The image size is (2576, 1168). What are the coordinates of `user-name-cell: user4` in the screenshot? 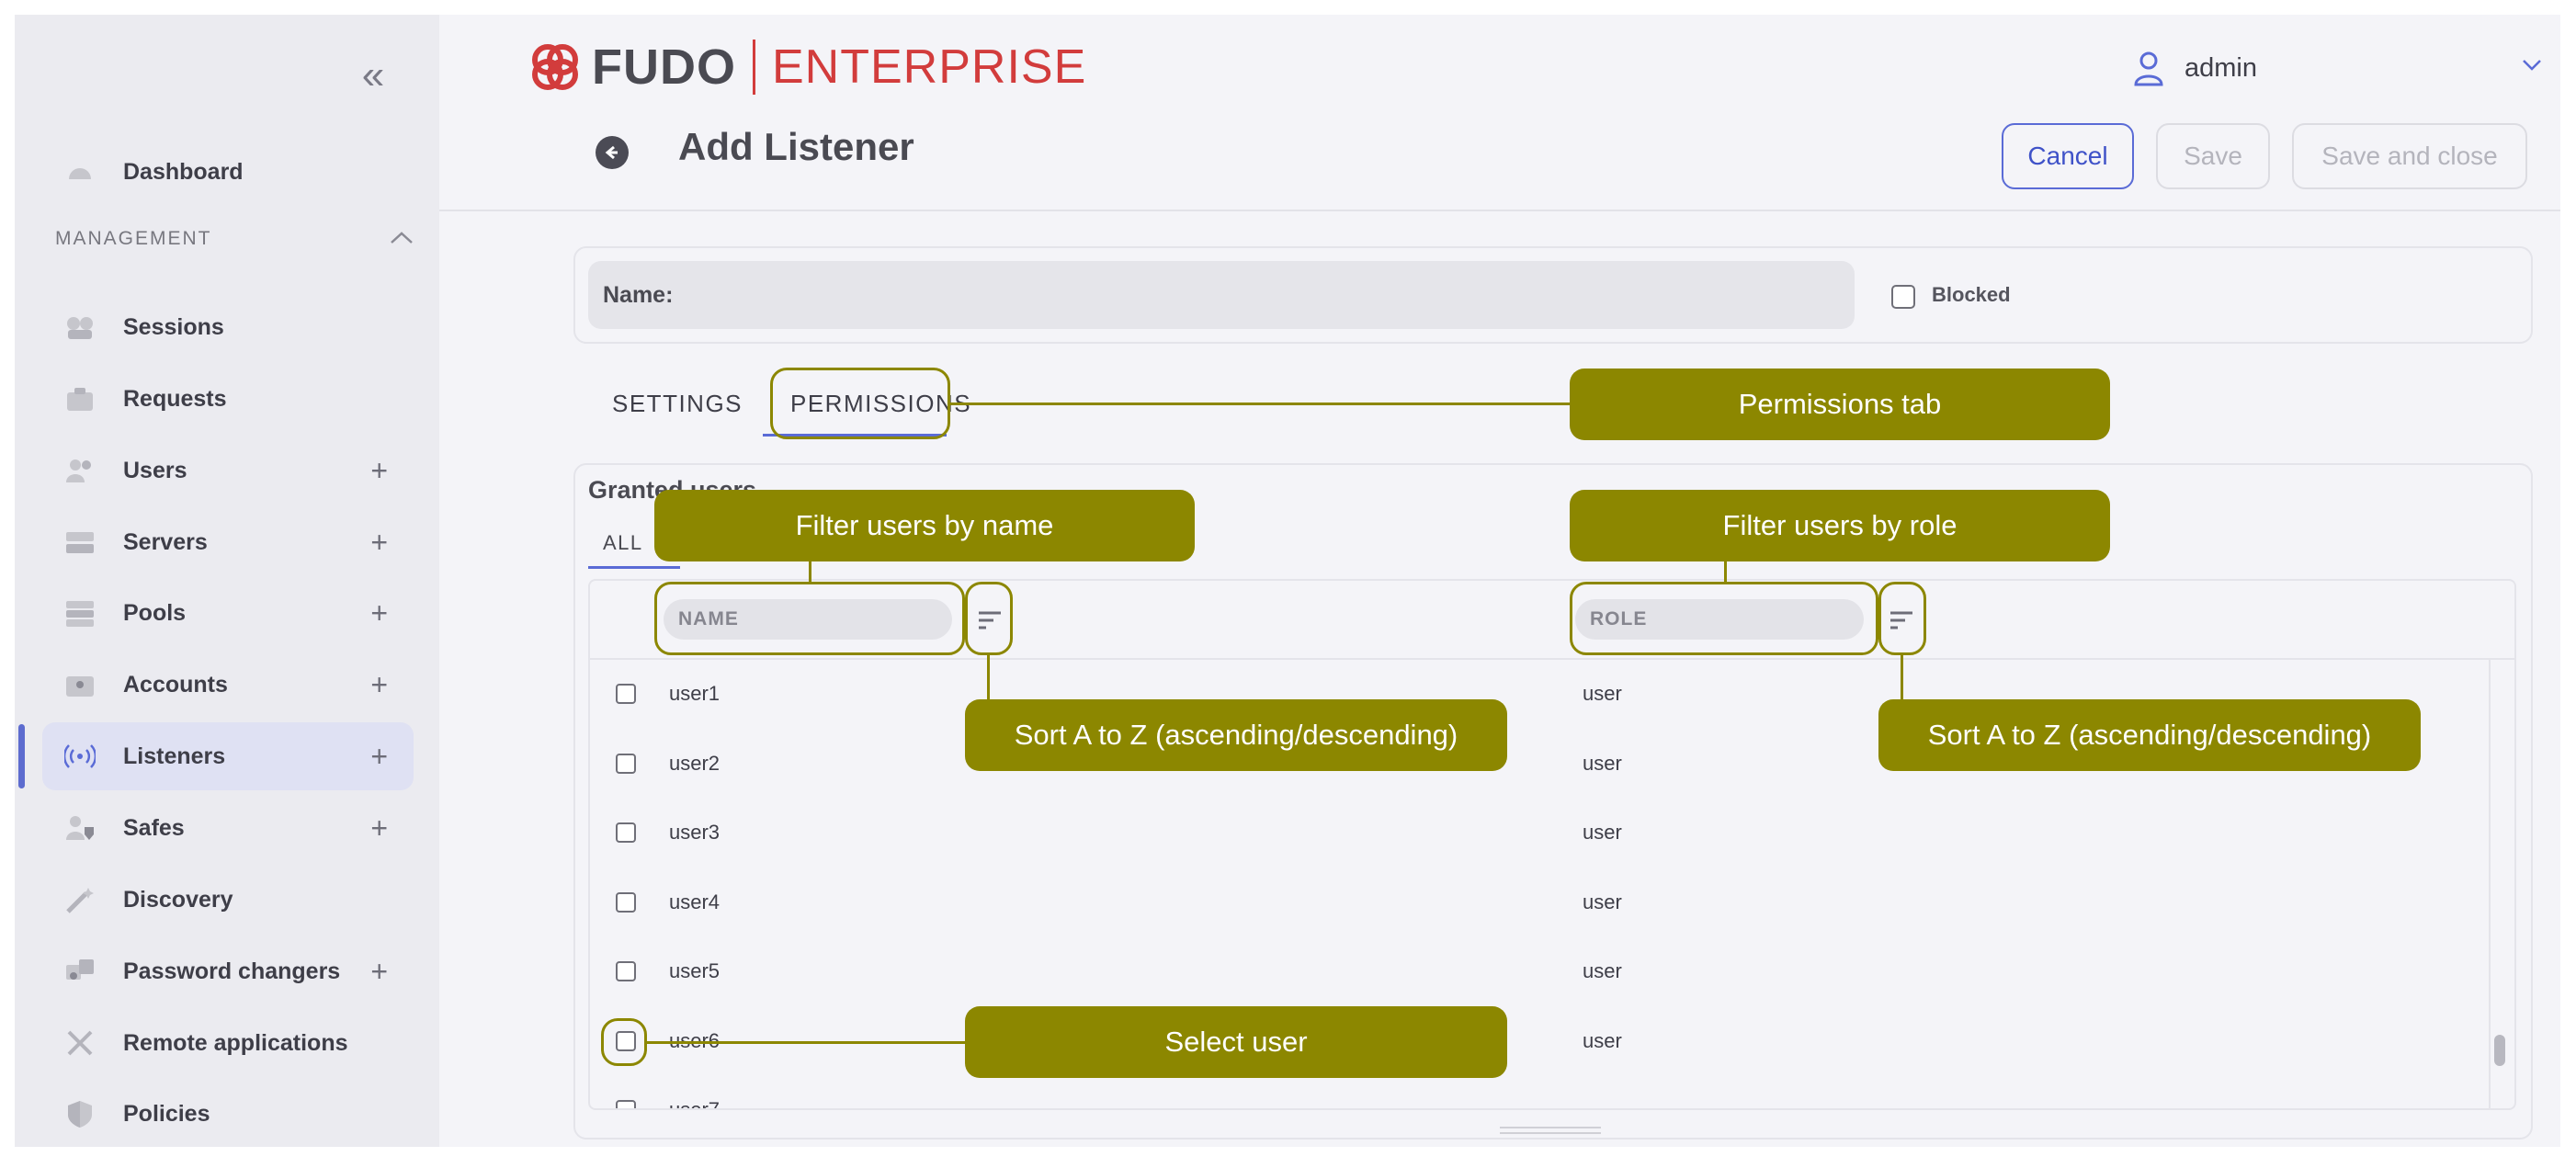 It's located at (695, 901).